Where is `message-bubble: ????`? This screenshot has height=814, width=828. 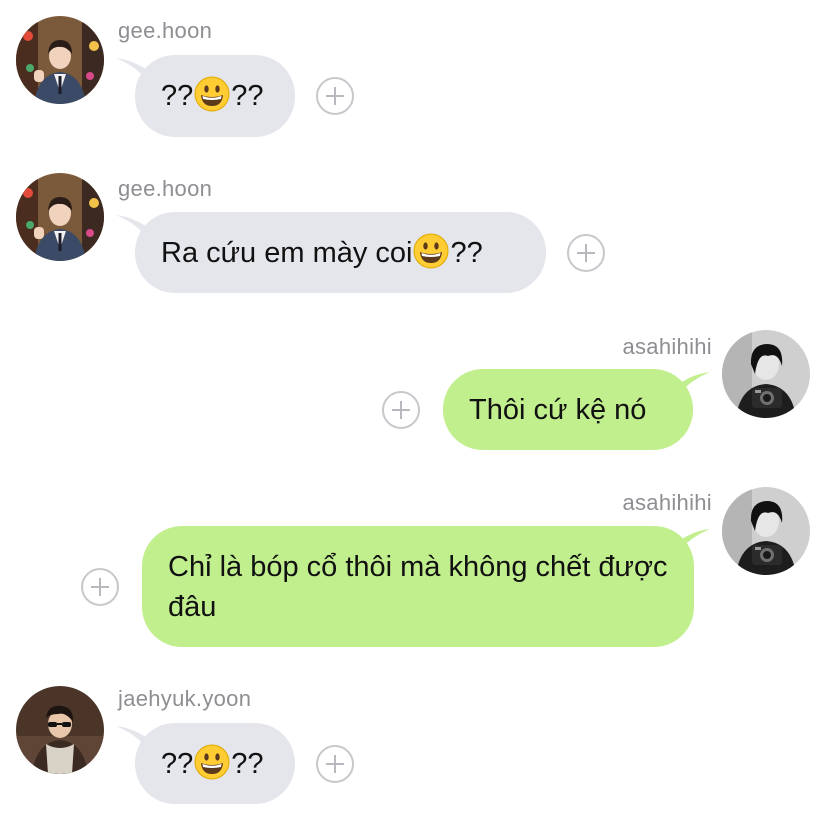 message-bubble: ???? is located at coordinates (215, 763).